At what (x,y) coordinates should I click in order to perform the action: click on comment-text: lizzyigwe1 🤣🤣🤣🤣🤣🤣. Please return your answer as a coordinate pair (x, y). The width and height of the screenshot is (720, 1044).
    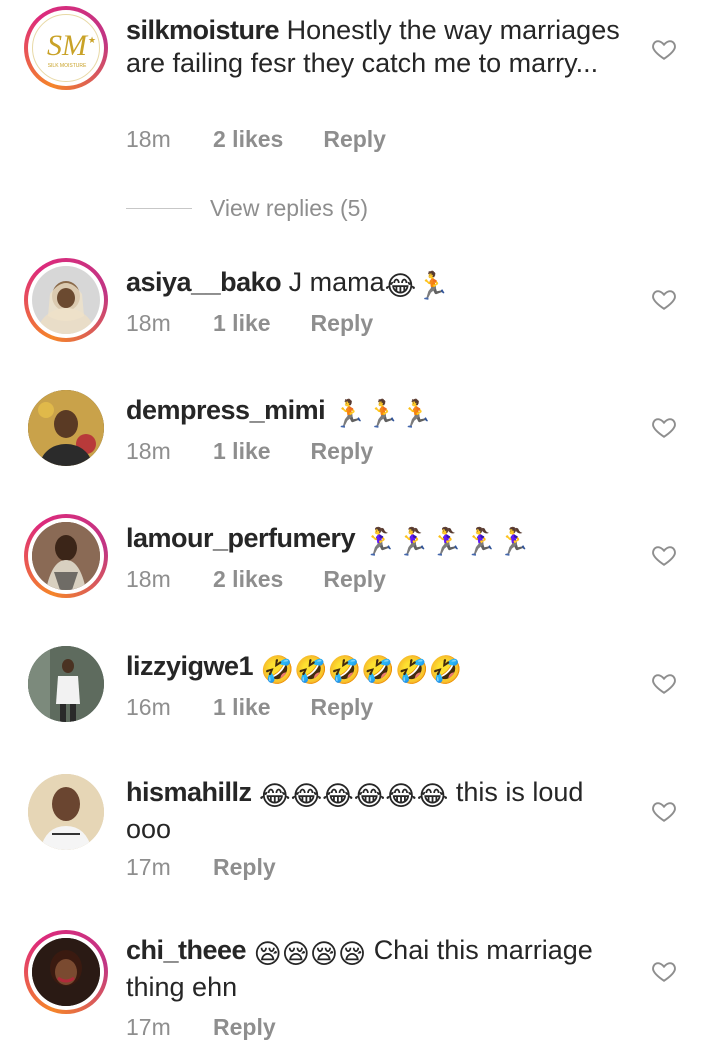
    Looking at the image, I should click on (378, 668).